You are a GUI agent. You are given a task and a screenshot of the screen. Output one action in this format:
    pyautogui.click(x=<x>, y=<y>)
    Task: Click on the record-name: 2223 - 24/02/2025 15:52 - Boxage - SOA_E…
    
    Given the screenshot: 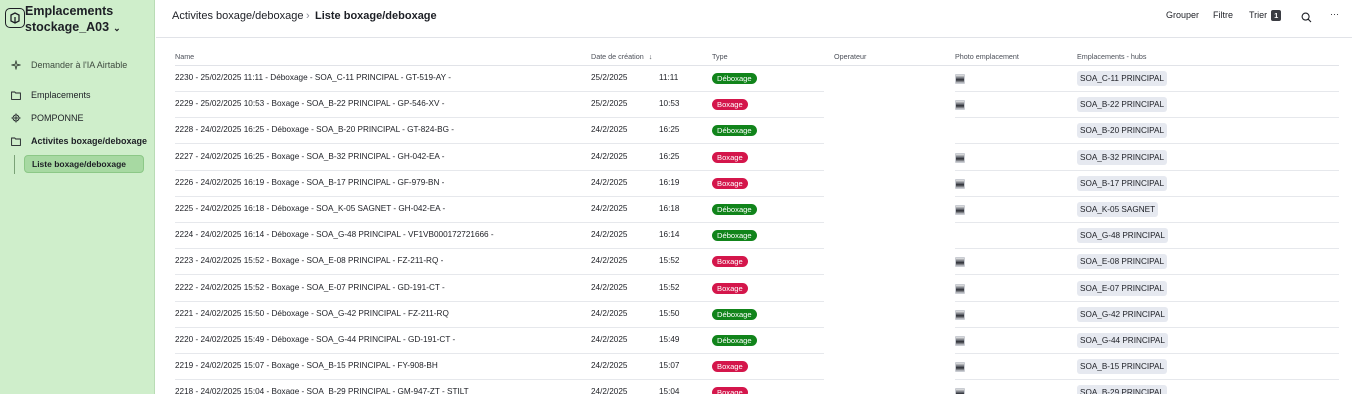 What is the action you would take?
    pyautogui.click(x=309, y=261)
    